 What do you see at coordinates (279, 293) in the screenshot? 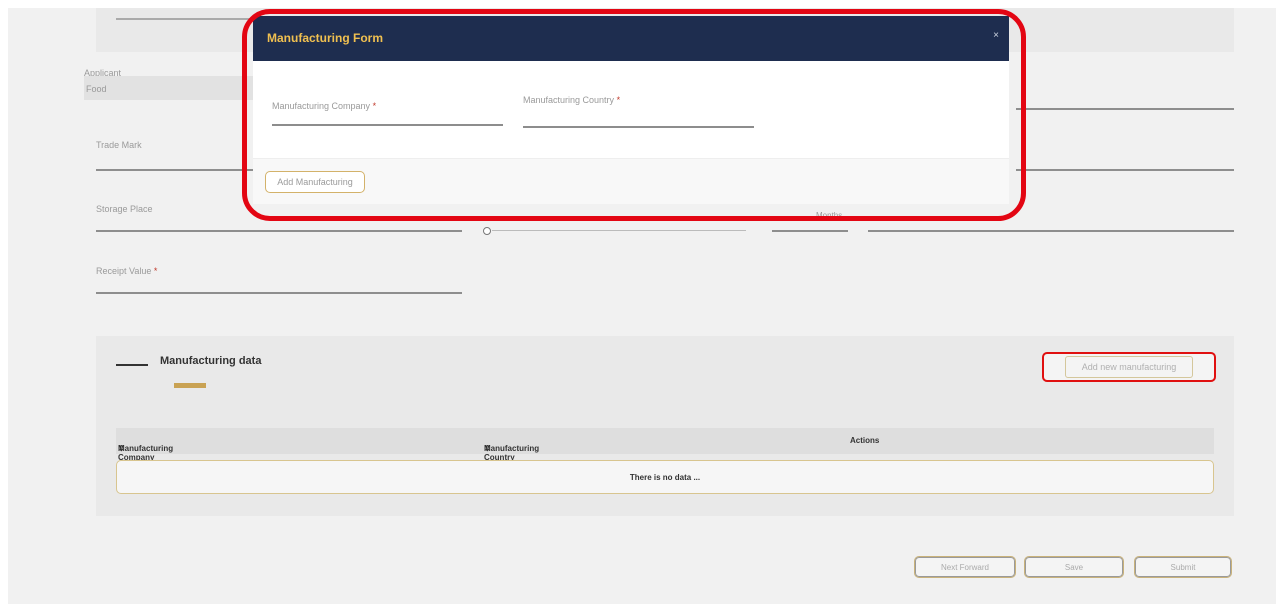
I see `receipt-value-line` at bounding box center [279, 293].